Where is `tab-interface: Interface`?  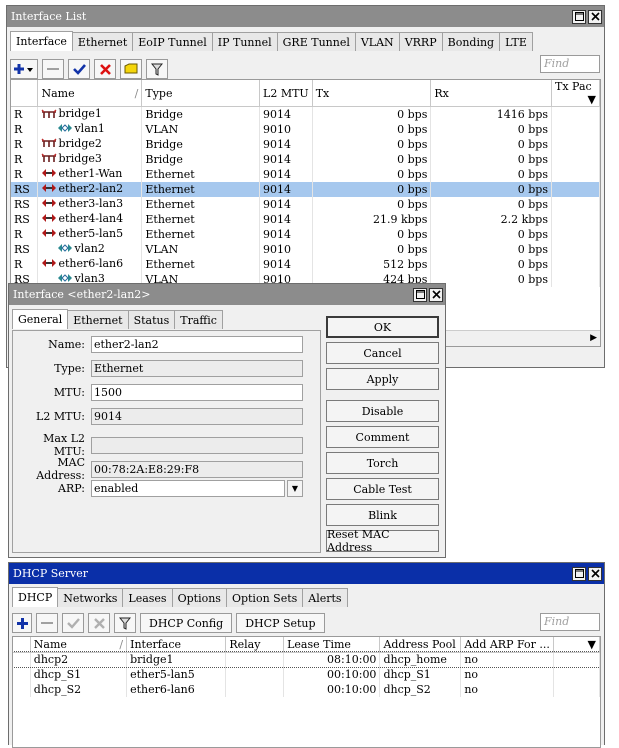
tab-interface: Interface is located at coordinates (41, 41).